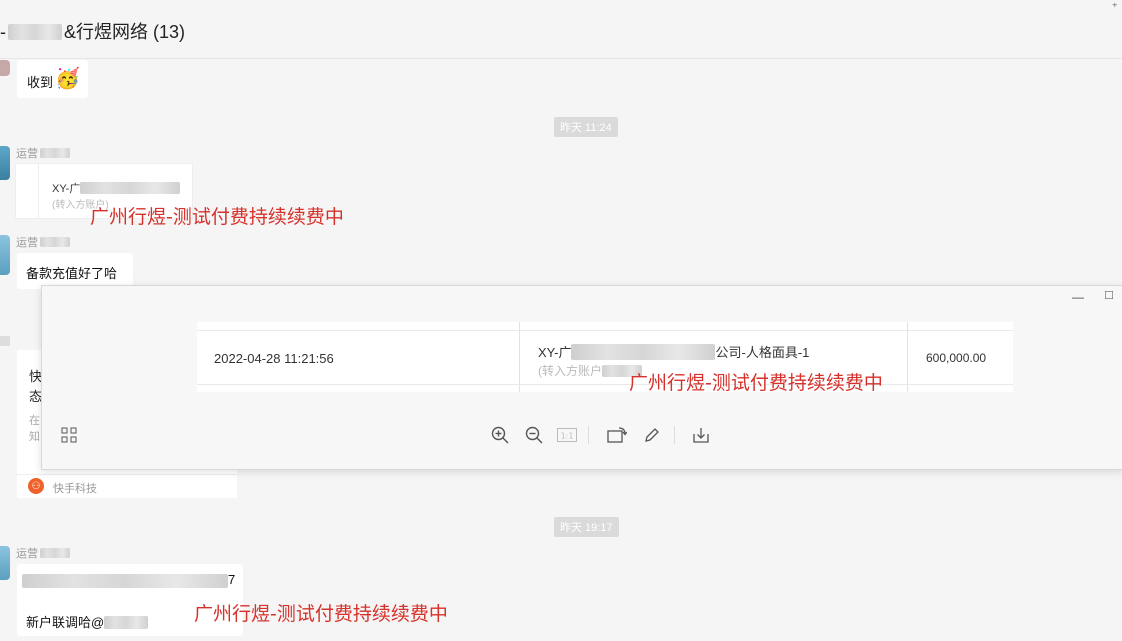 The height and width of the screenshot is (641, 1122). What do you see at coordinates (1114, 7) in the screenshot?
I see `corner-mark: ⁺` at bounding box center [1114, 7].